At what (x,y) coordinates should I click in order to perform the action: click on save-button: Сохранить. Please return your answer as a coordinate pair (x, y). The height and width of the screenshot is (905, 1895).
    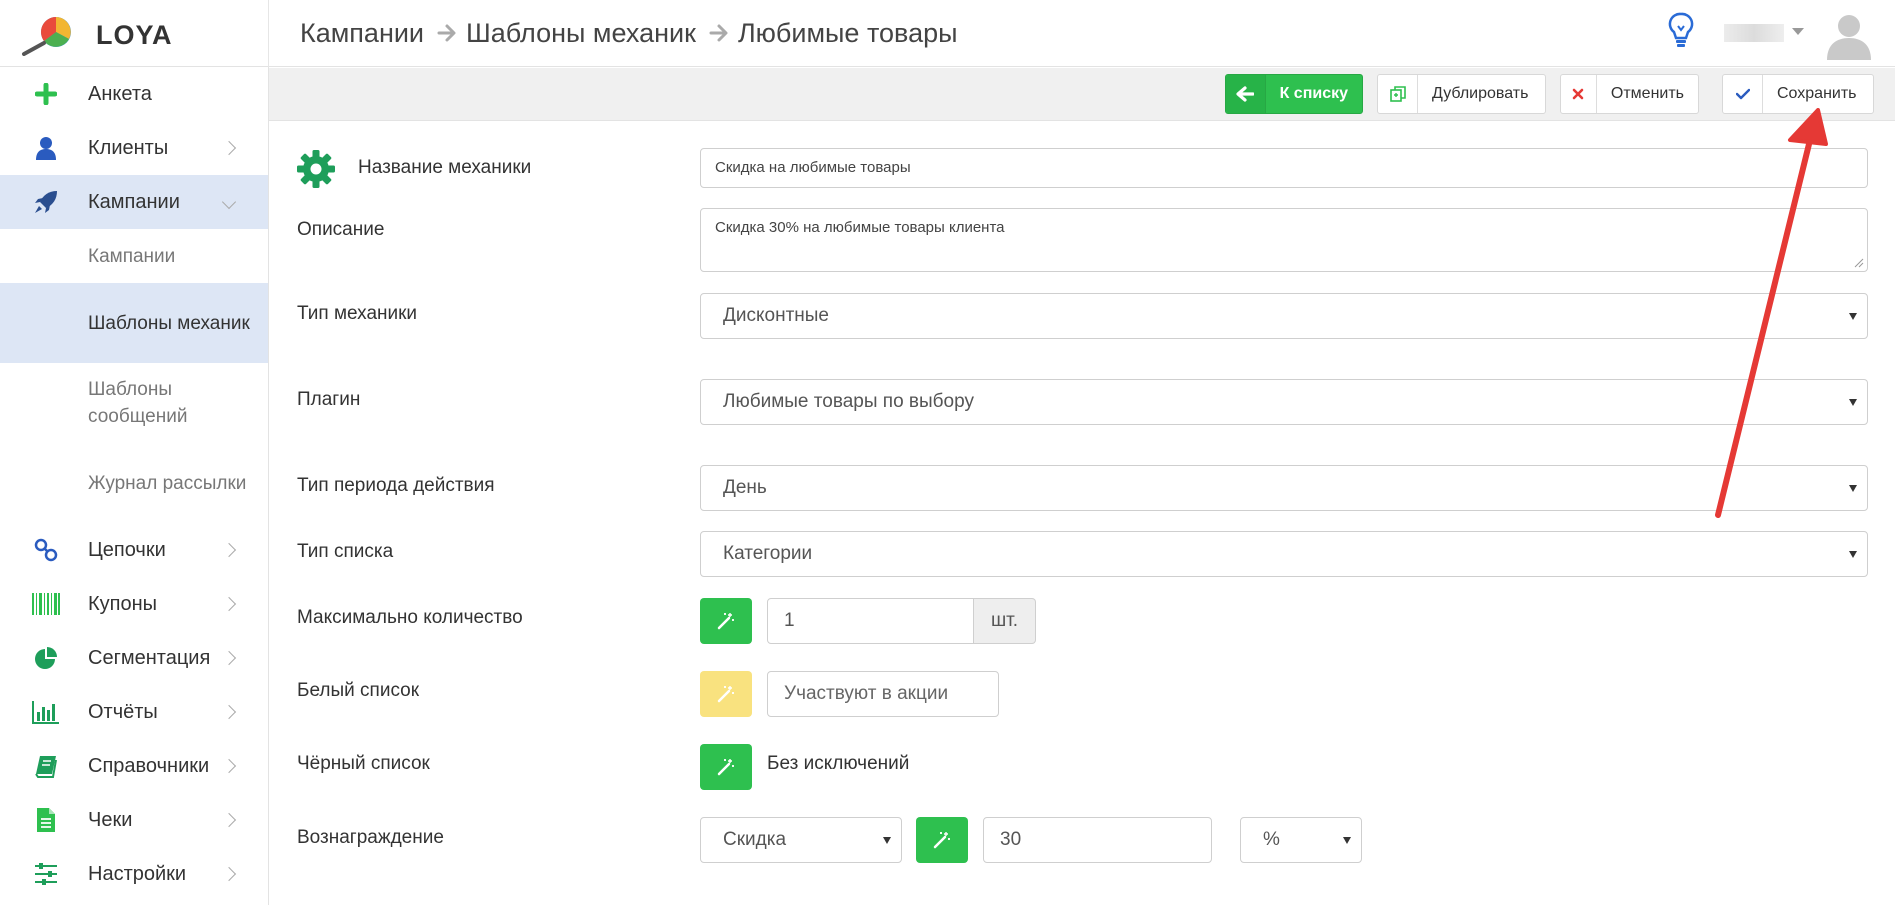
    Looking at the image, I should click on (1798, 94).